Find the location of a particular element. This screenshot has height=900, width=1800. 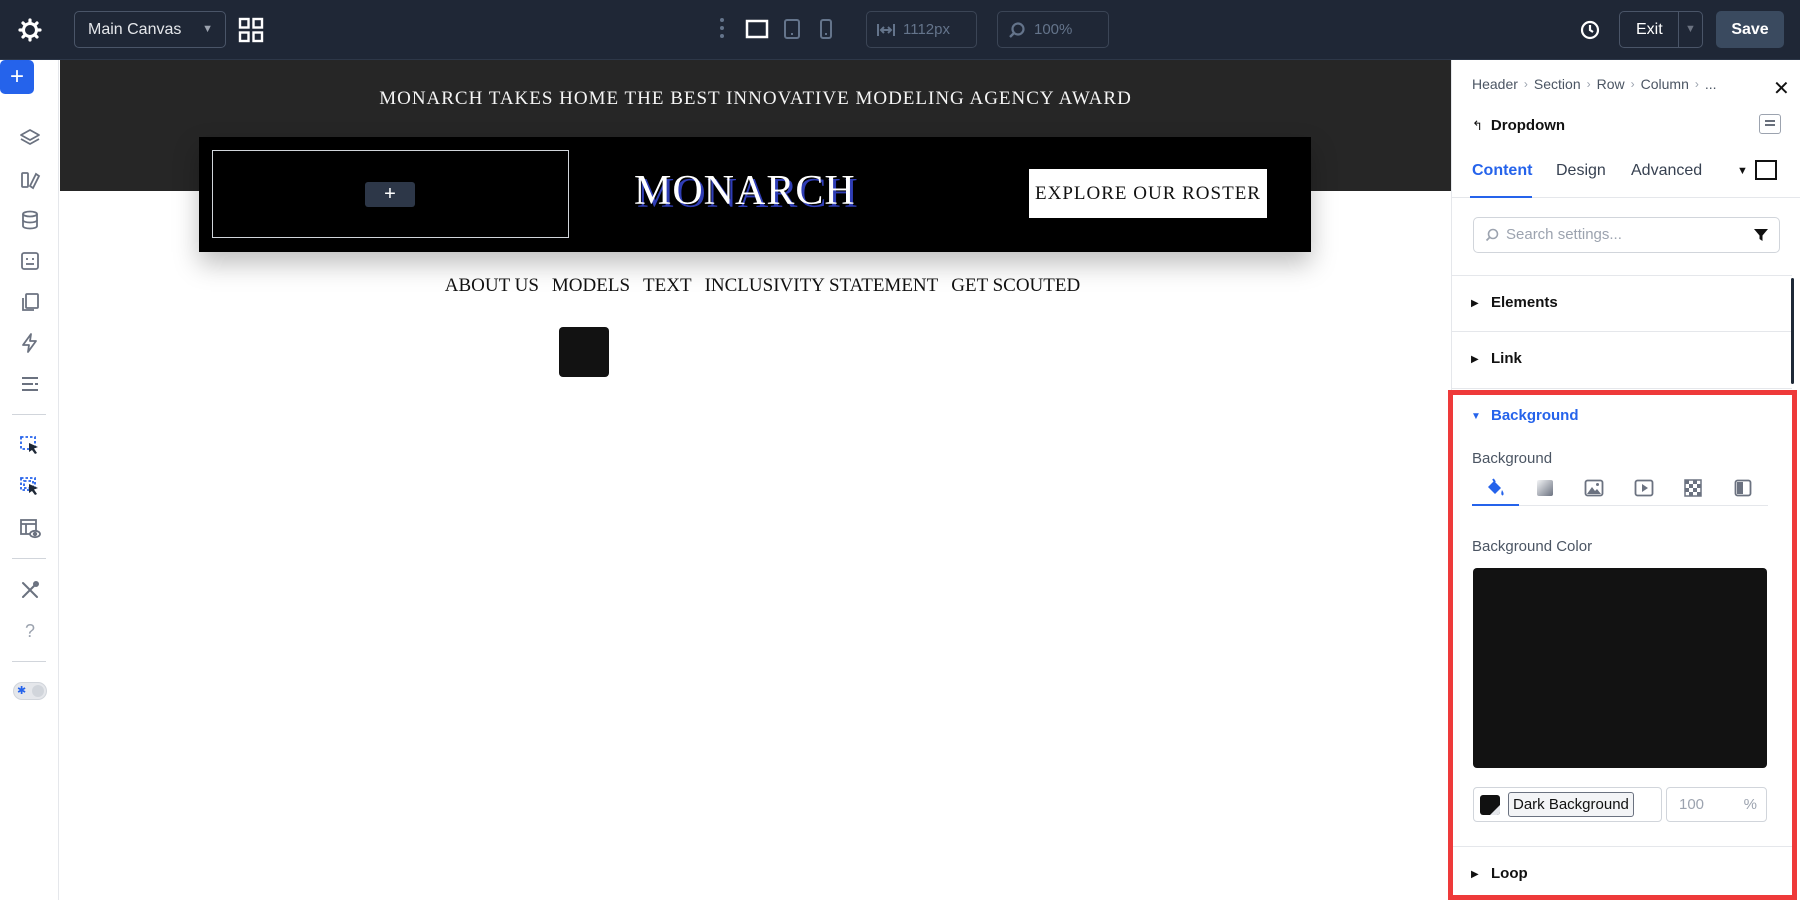

zoom-value: 100% is located at coordinates (1053, 29).